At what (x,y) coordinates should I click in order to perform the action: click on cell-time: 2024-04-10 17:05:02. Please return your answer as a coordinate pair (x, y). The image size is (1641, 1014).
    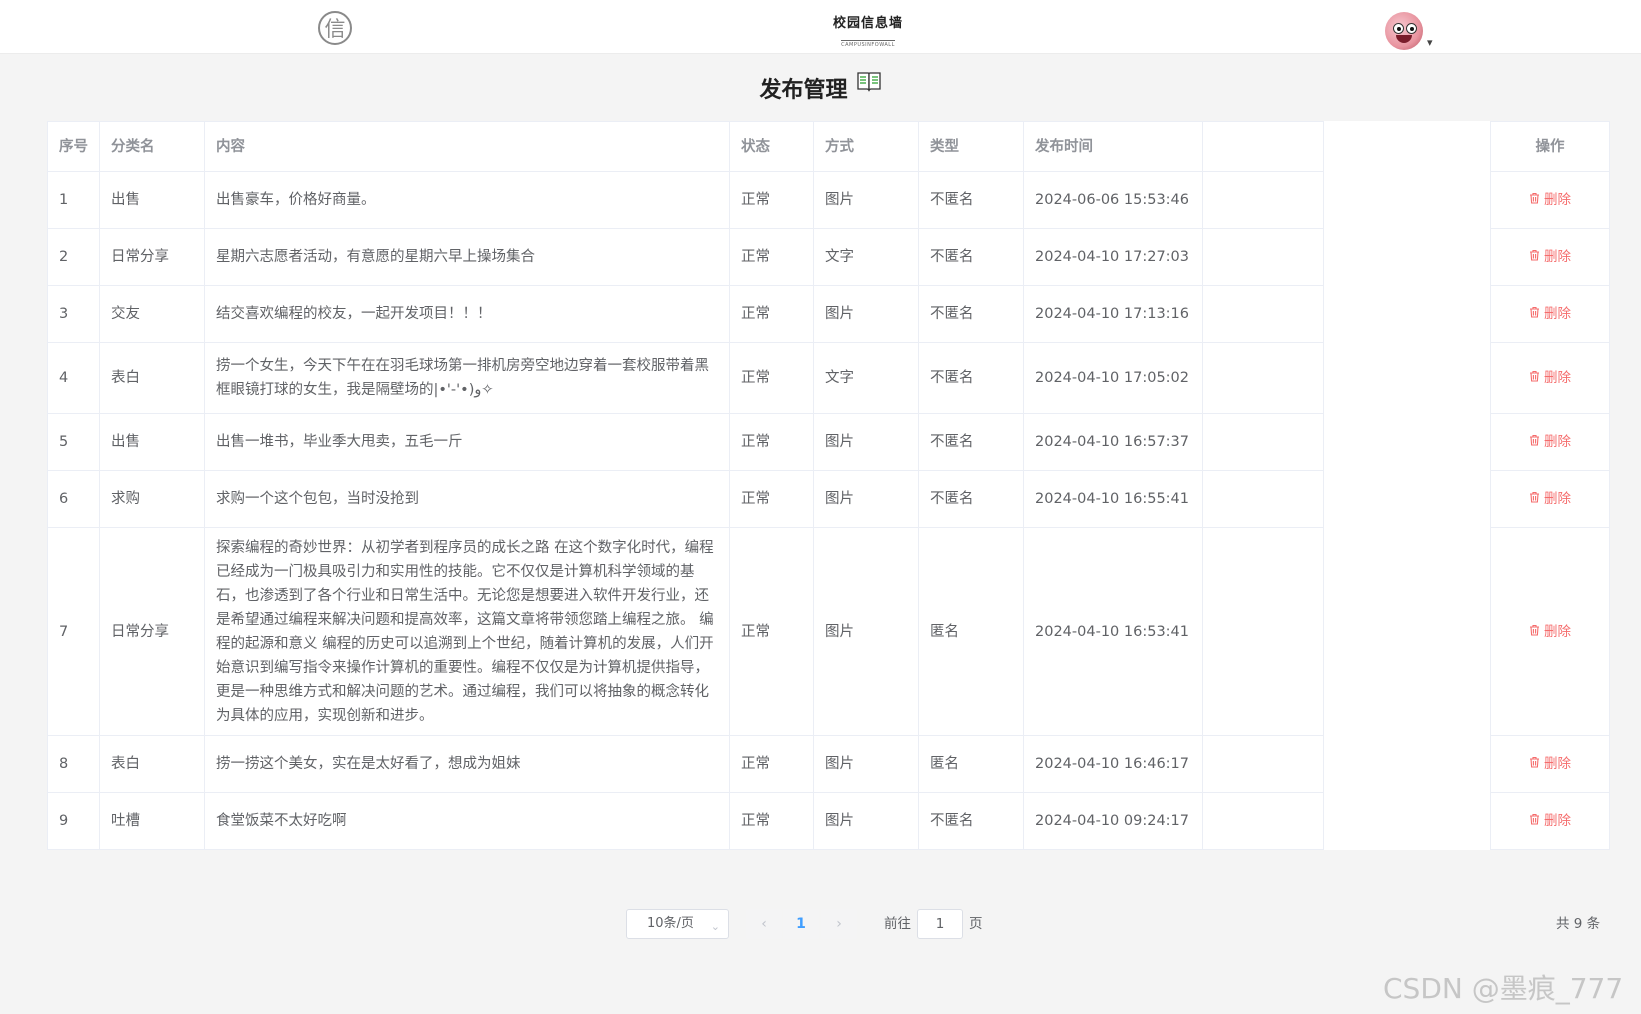
    Looking at the image, I should click on (1113, 378).